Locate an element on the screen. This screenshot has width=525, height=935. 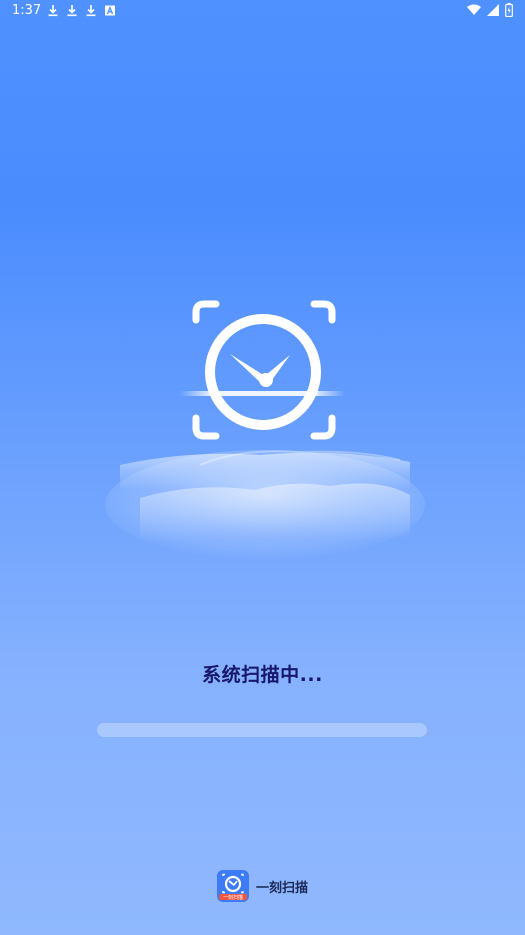
signal-icon is located at coordinates (493, 10).